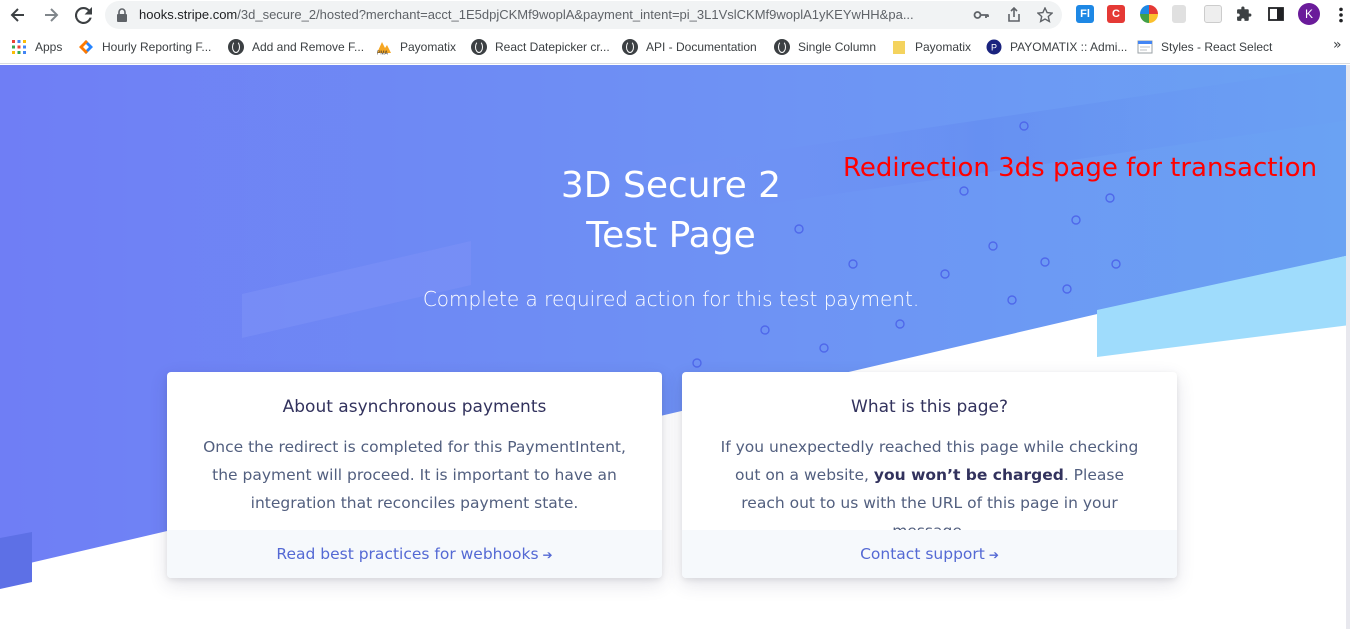  I want to click on forward-button, so click(51, 15).